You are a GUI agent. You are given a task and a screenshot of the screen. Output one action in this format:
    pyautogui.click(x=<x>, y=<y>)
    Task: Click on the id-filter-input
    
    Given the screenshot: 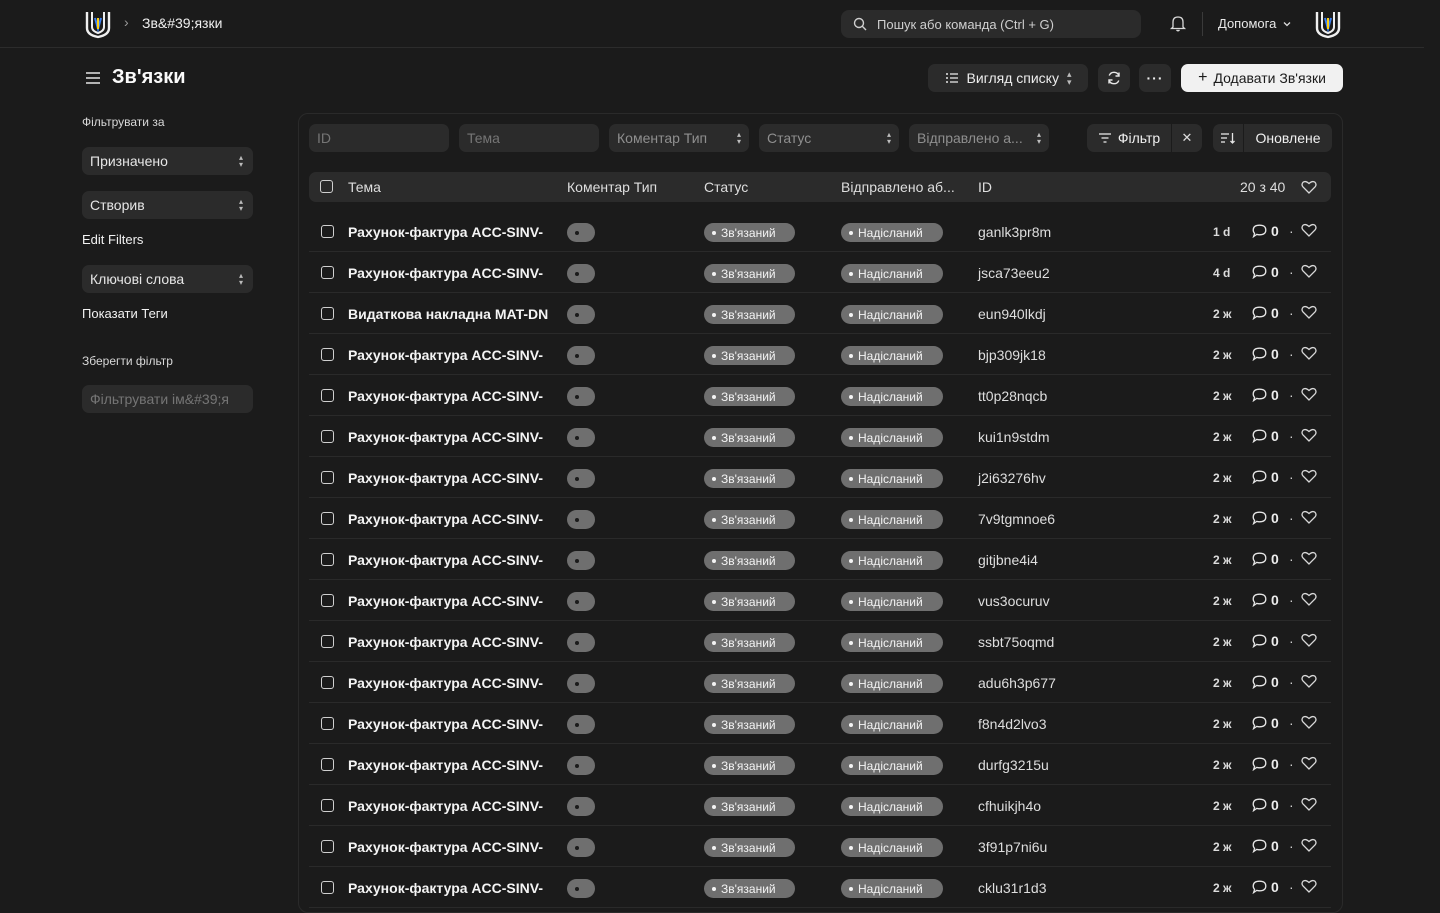 What is the action you would take?
    pyautogui.click(x=379, y=138)
    